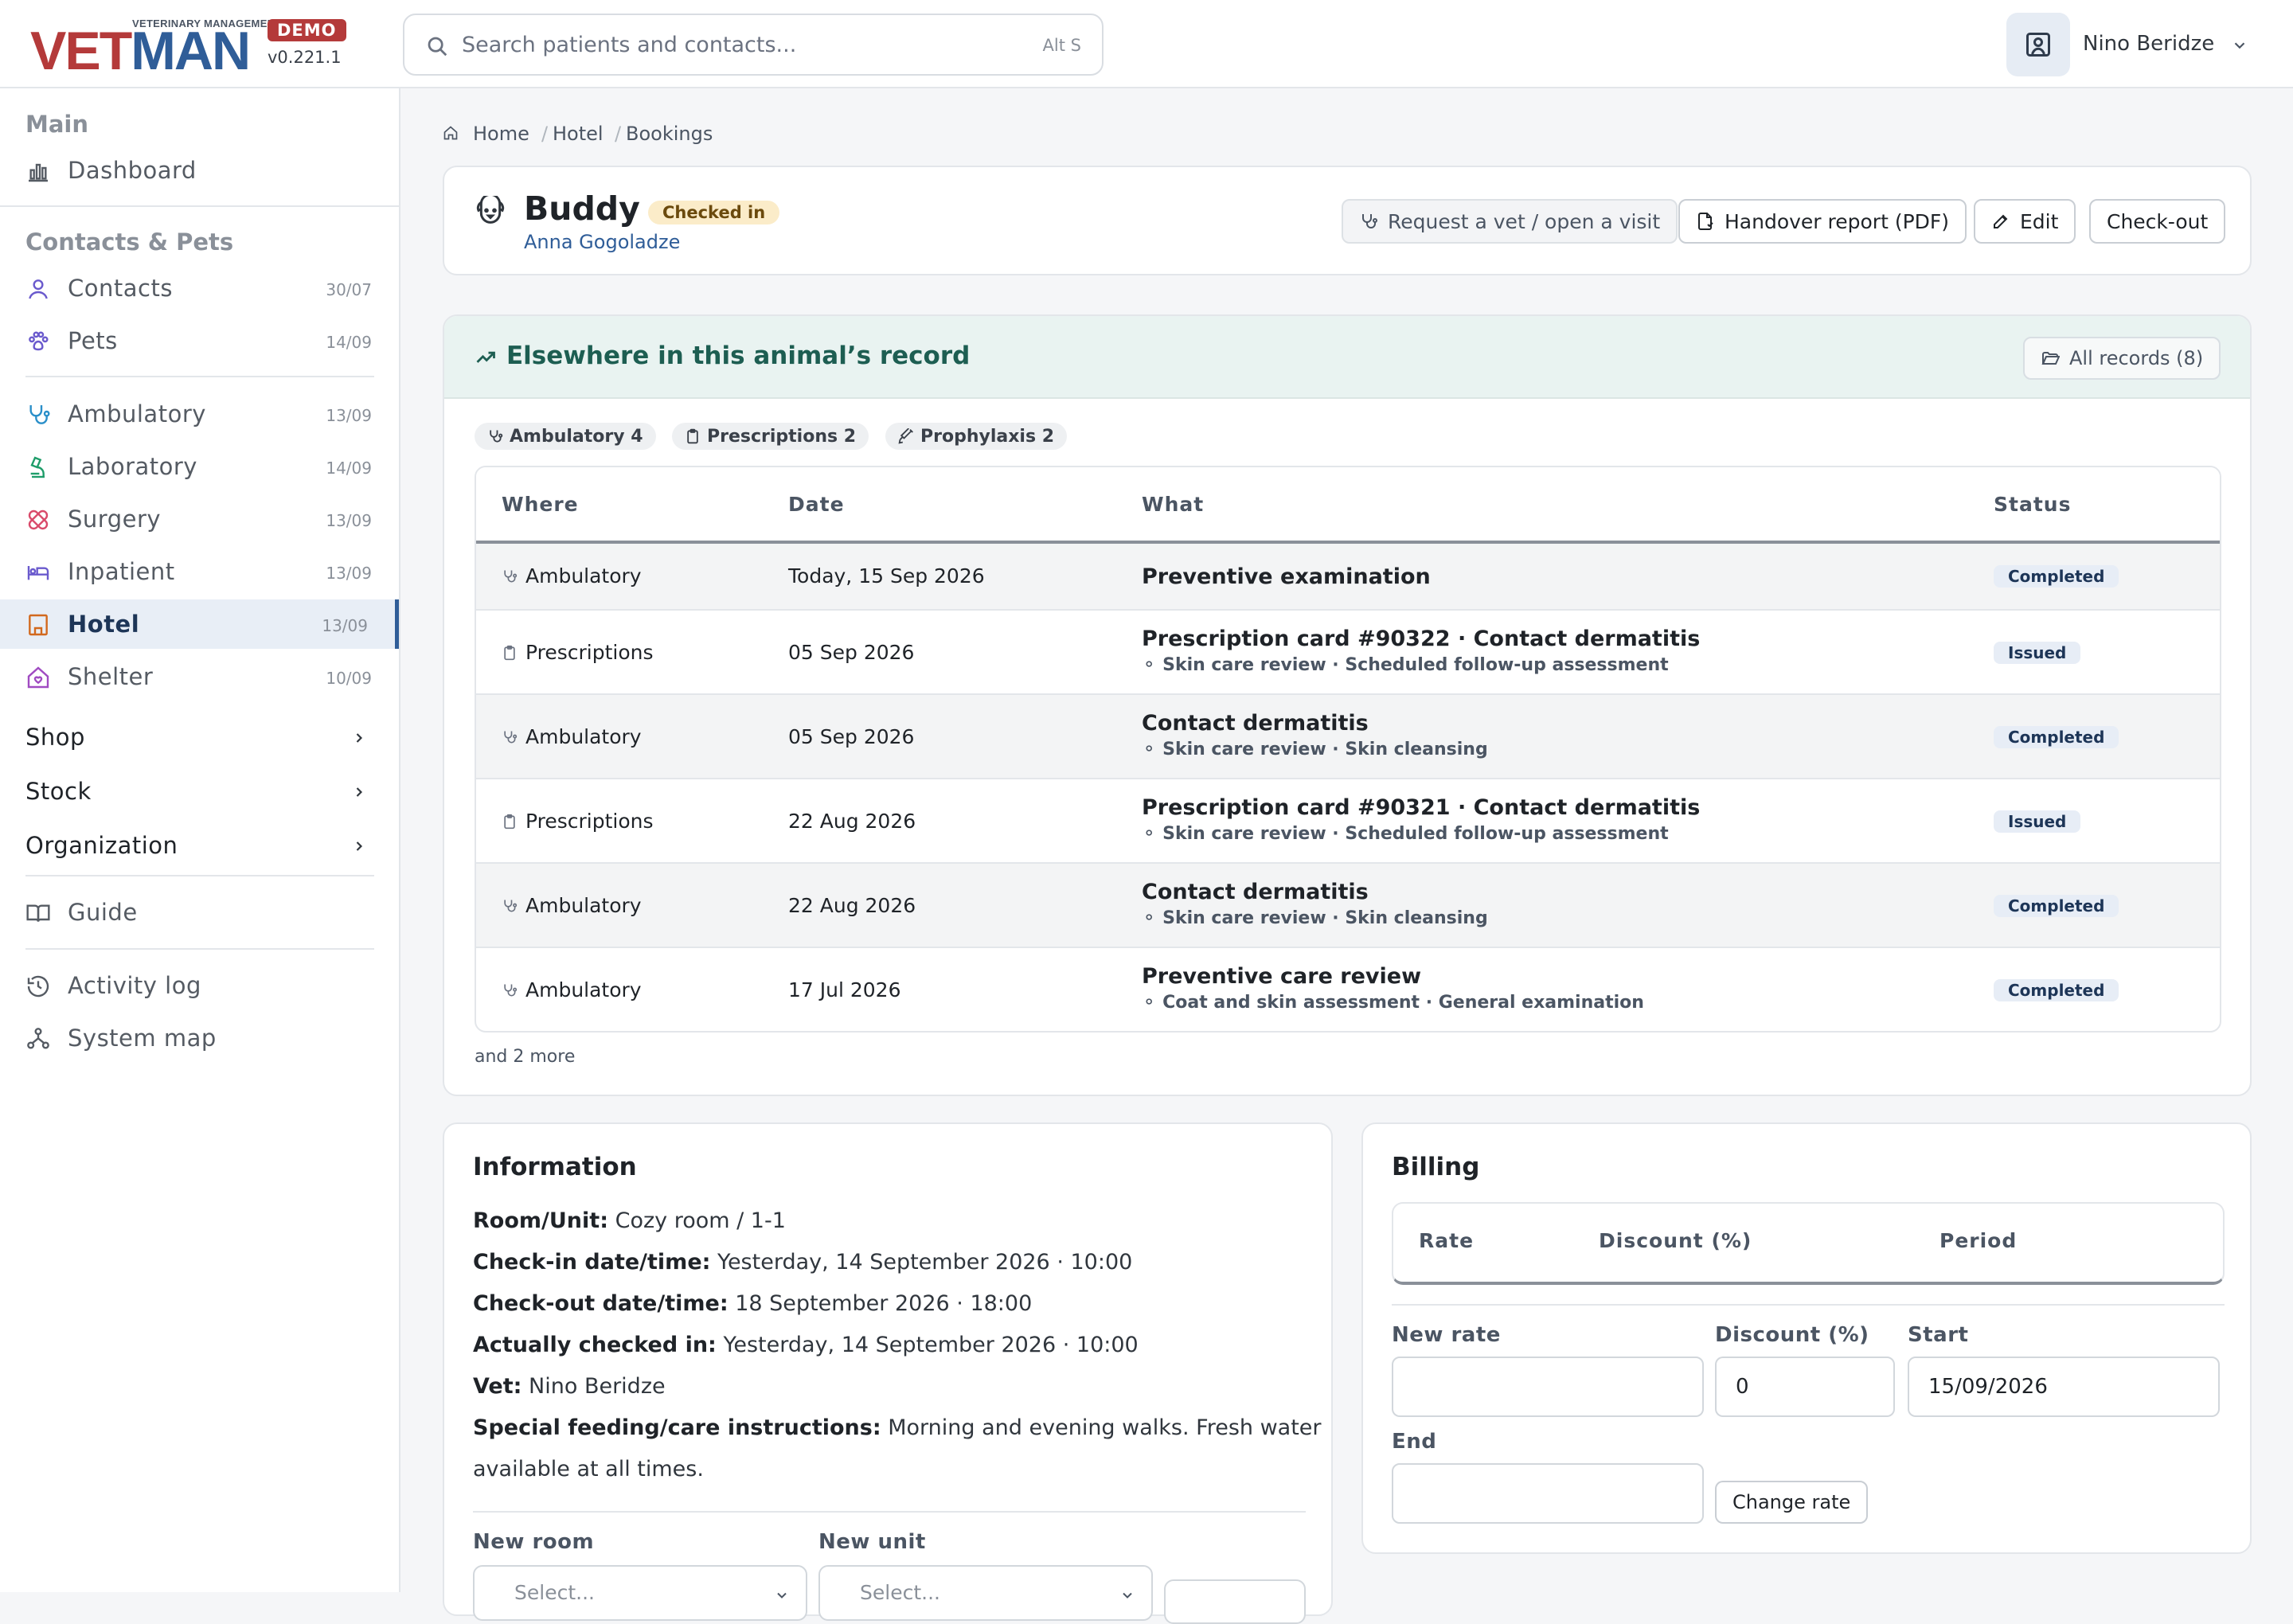 This screenshot has height=1624, width=2293. Describe the element at coordinates (2122, 358) in the screenshot. I see `all-records-button: All records (8)` at that location.